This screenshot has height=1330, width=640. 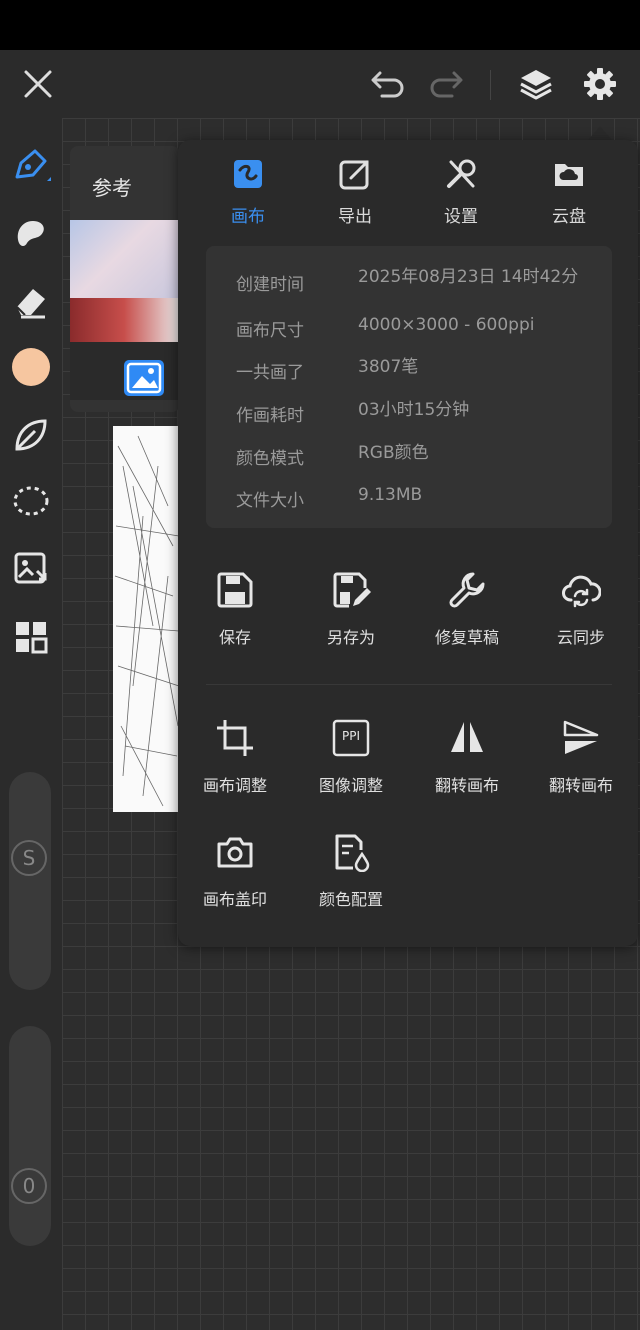 I want to click on cloud-drive-icon, so click(x=569, y=174).